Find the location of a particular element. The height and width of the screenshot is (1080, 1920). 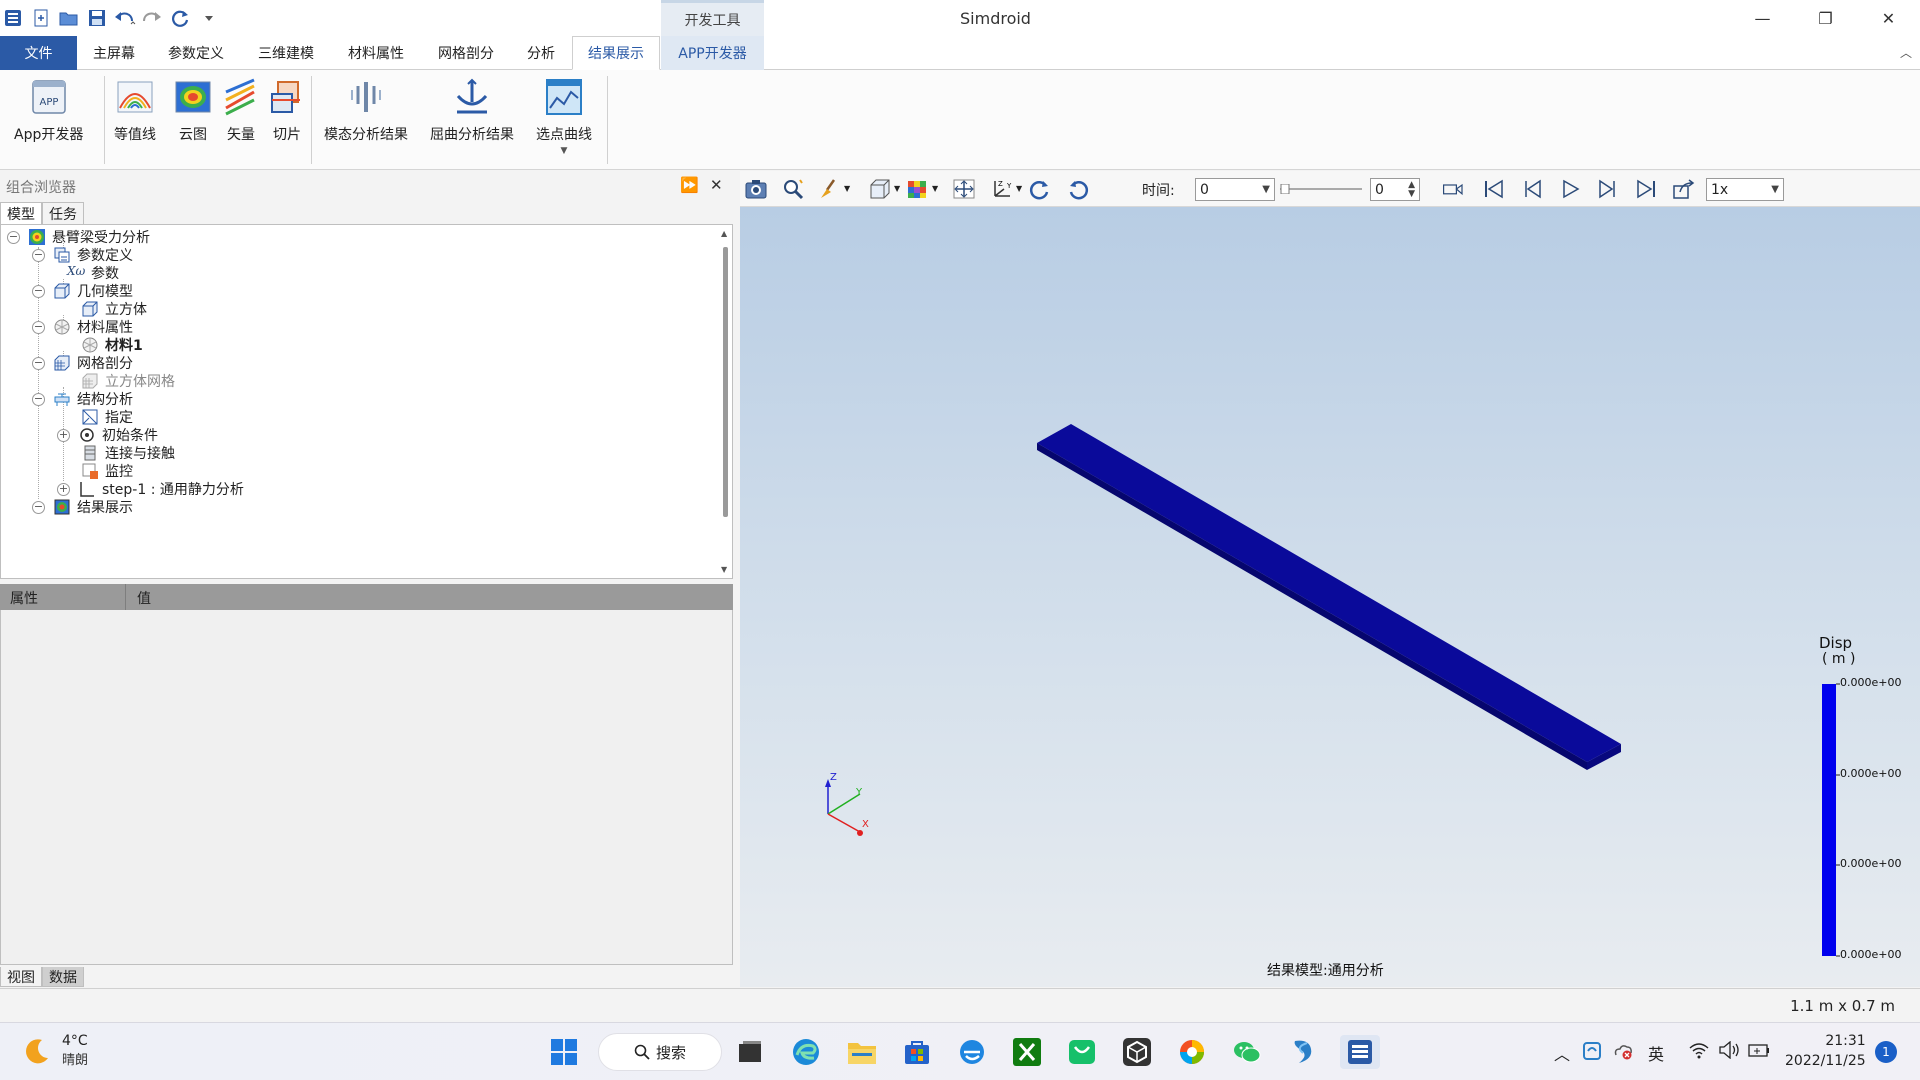

spinner-arrows-icon: ▲ ▼ is located at coordinates (1411, 189).